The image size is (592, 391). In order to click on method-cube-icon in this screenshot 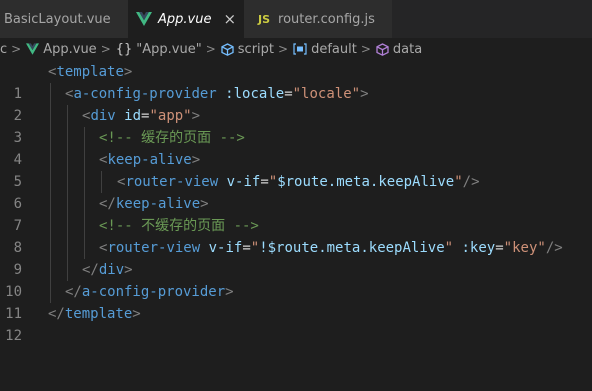, I will do `click(382, 49)`.